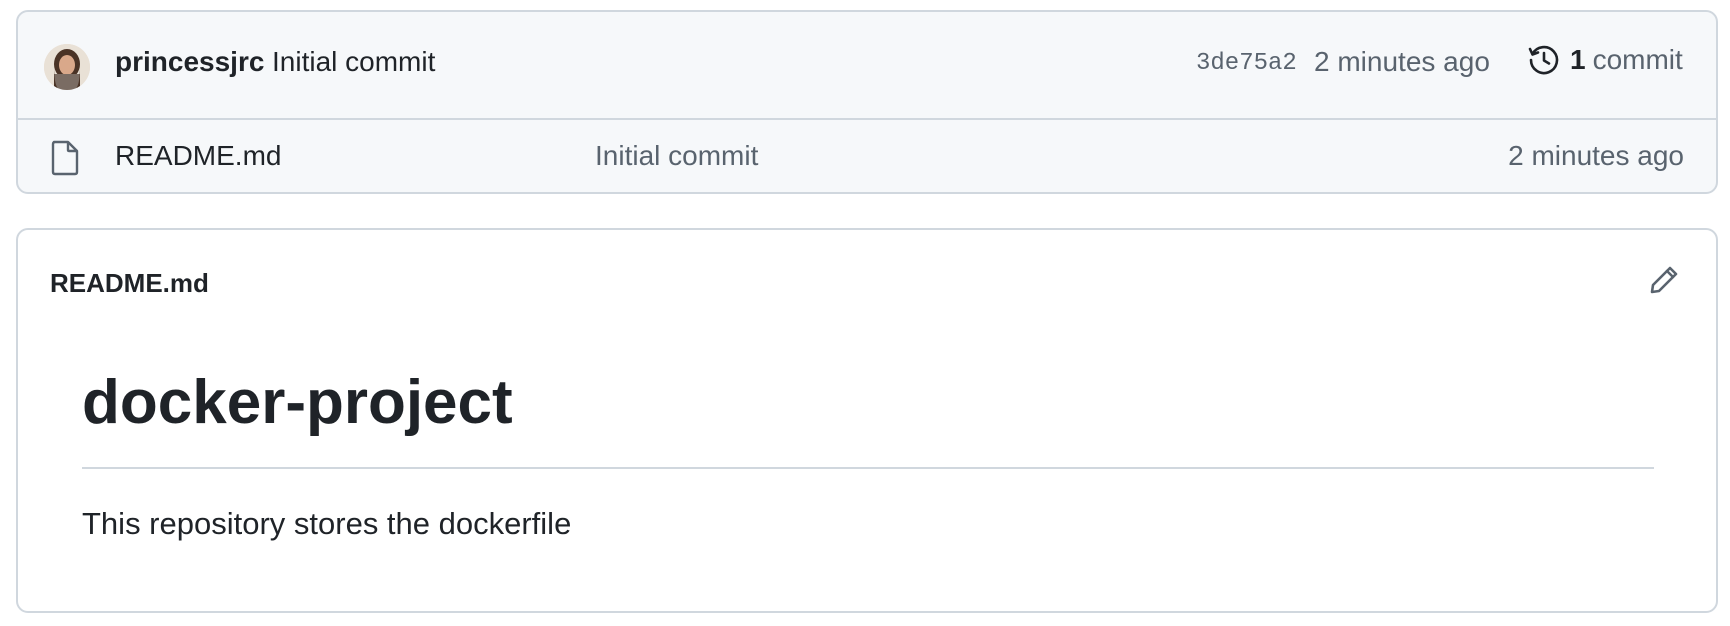 This screenshot has width=1730, height=626. What do you see at coordinates (65, 158) in the screenshot?
I see `file-icon` at bounding box center [65, 158].